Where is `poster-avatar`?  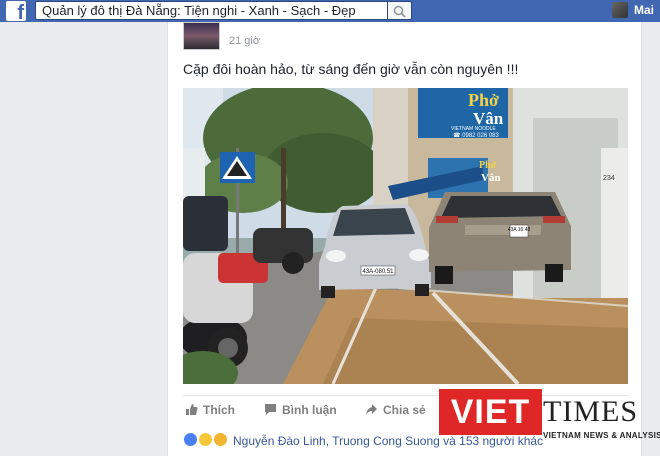 poster-avatar is located at coordinates (201, 36).